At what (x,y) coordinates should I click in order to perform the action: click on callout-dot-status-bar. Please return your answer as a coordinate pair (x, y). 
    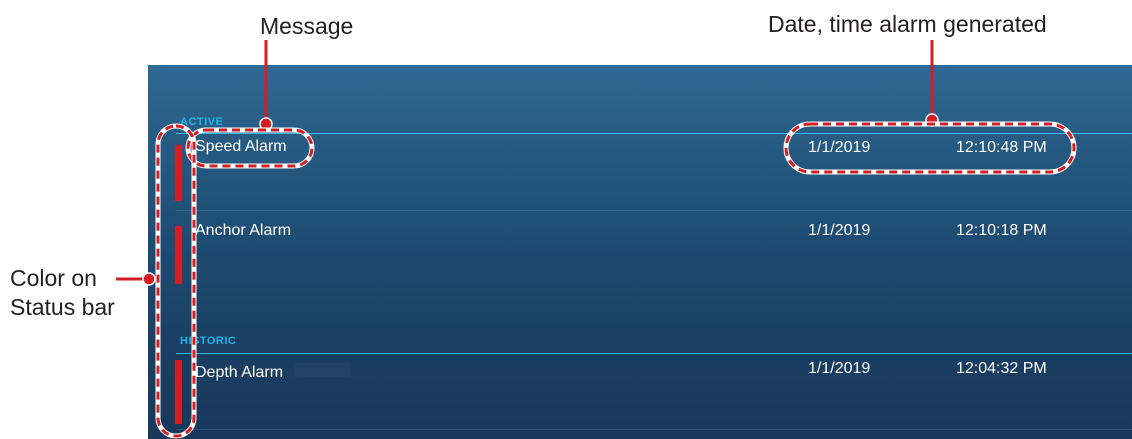
    Looking at the image, I should click on (149, 279).